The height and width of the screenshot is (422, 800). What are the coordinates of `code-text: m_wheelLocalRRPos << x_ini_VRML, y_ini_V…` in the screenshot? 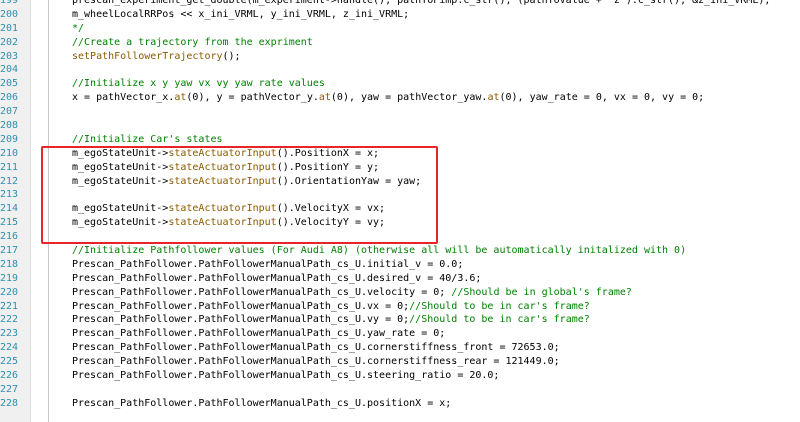 It's located at (240, 15).